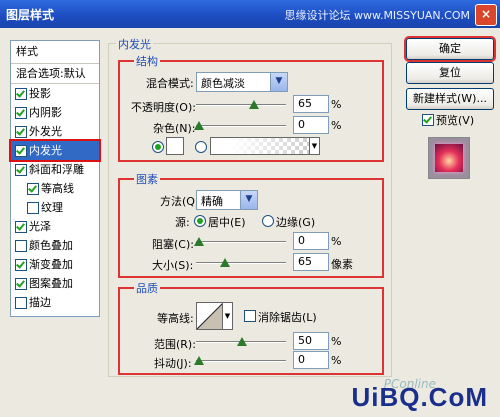 The image size is (500, 417). What do you see at coordinates (268, 221) in the screenshot?
I see `source-edge-radio` at bounding box center [268, 221].